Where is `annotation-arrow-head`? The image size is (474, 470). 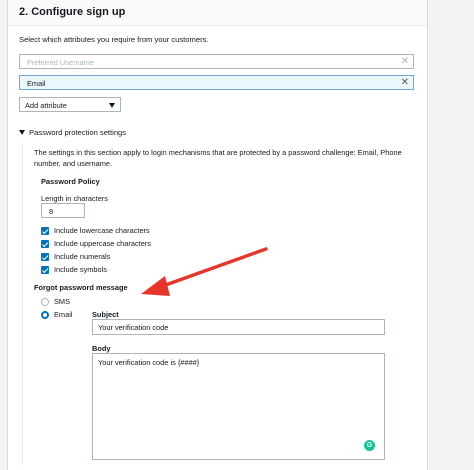
annotation-arrow-head is located at coordinates (155, 286).